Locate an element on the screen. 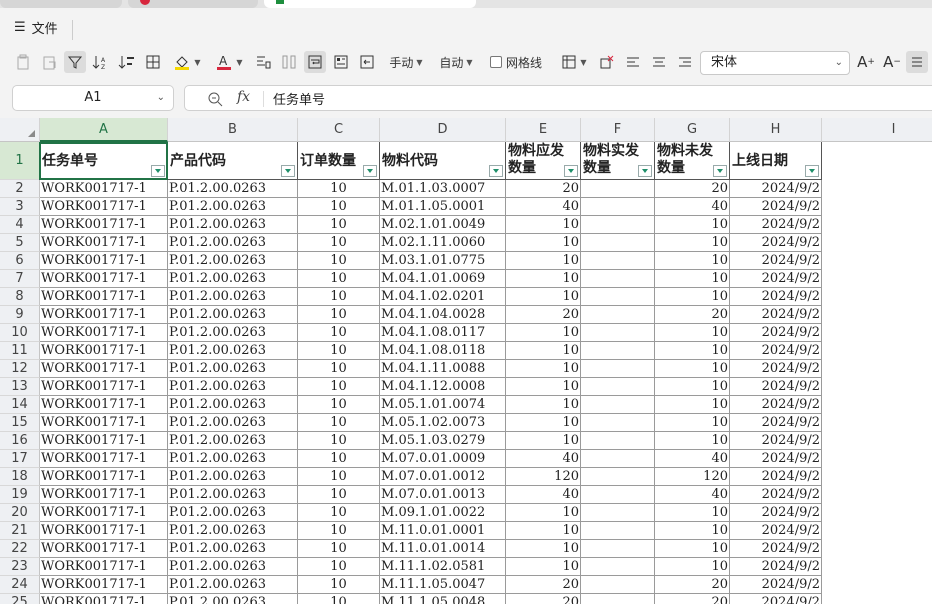 Image resolution: width=932 pixels, height=604 pixels. table-cell: M.07.0.01.0013 is located at coordinates (443, 495).